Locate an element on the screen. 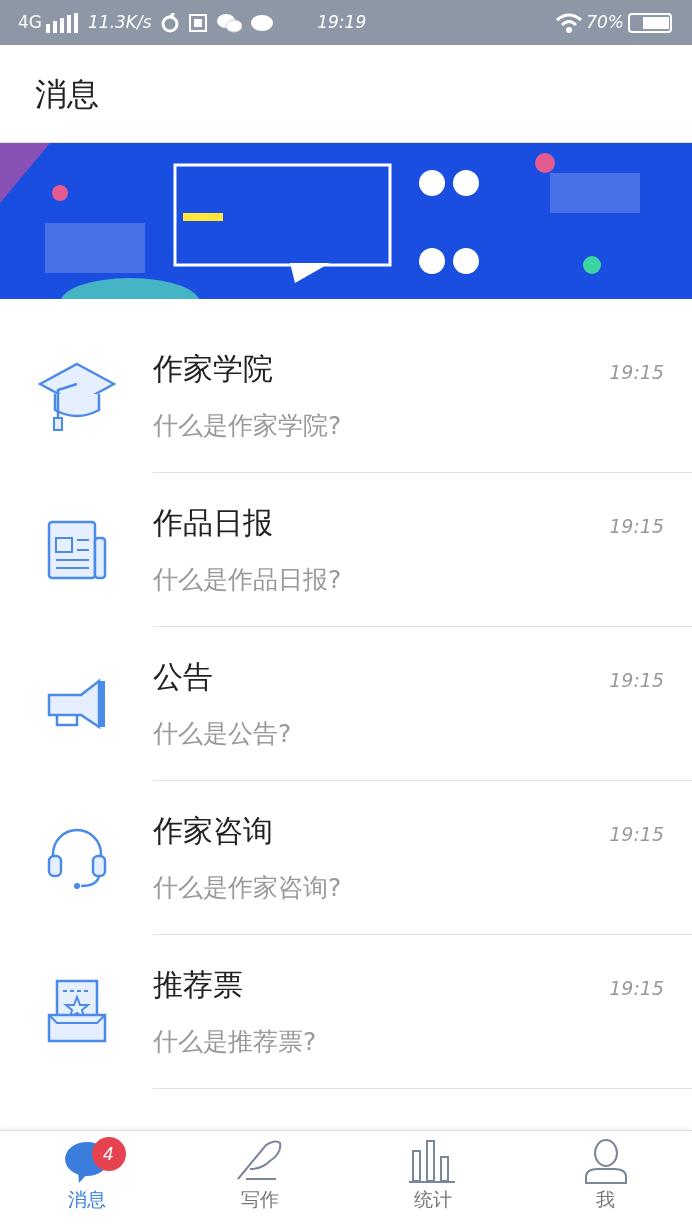  message-preview: 什么是公告? is located at coordinates (223, 734).